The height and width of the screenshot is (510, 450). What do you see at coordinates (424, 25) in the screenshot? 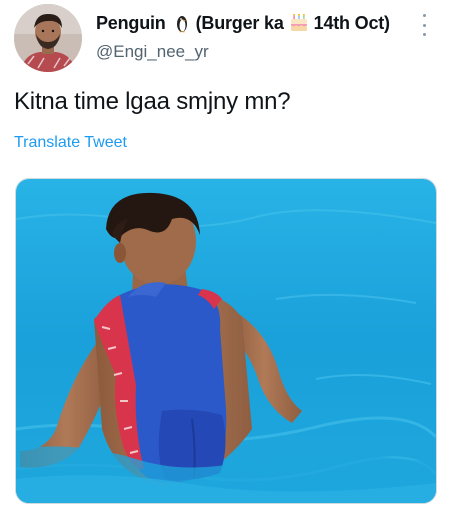
I see `more-options-icon` at bounding box center [424, 25].